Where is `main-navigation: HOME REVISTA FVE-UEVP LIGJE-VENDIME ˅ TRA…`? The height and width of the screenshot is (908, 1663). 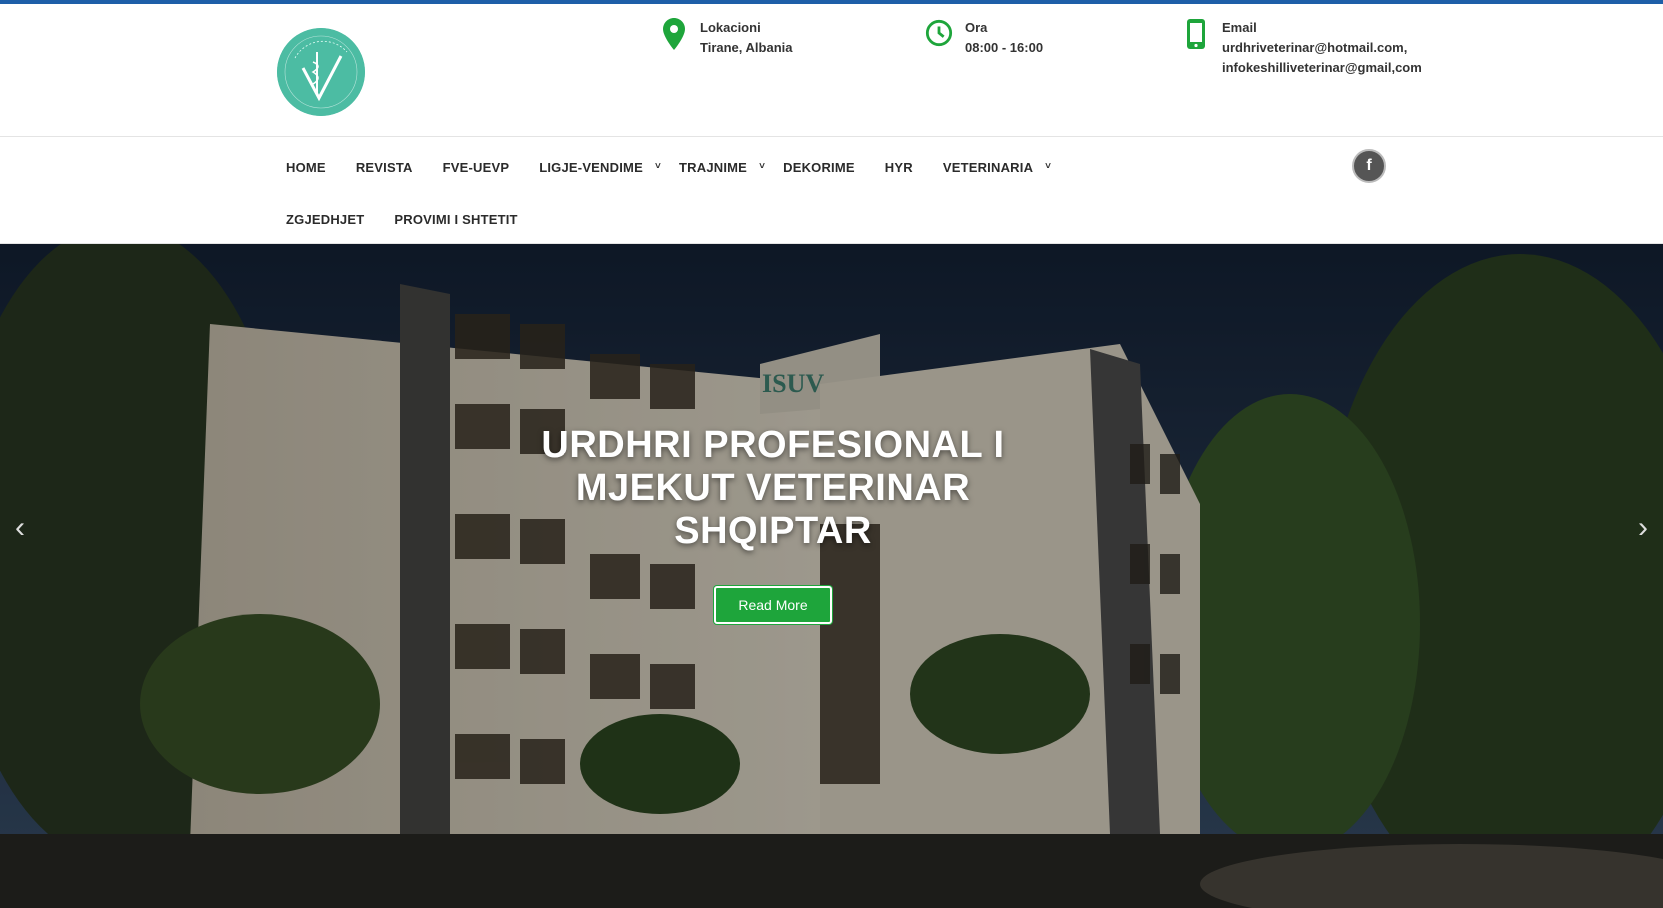
main-navigation: HOME REVISTA FVE-UEVP LIGJE-VENDIME ˅ TRA… is located at coordinates (831, 190).